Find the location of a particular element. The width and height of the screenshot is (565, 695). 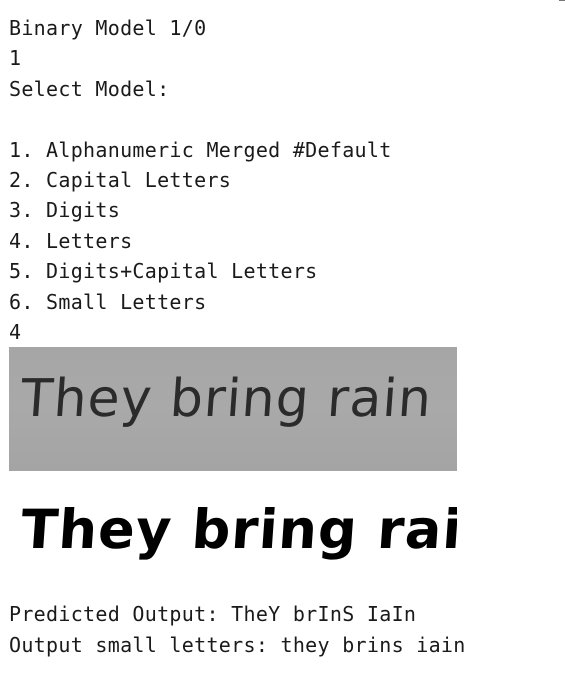

model-option-2: 2. Capital Letters is located at coordinates (120, 179).